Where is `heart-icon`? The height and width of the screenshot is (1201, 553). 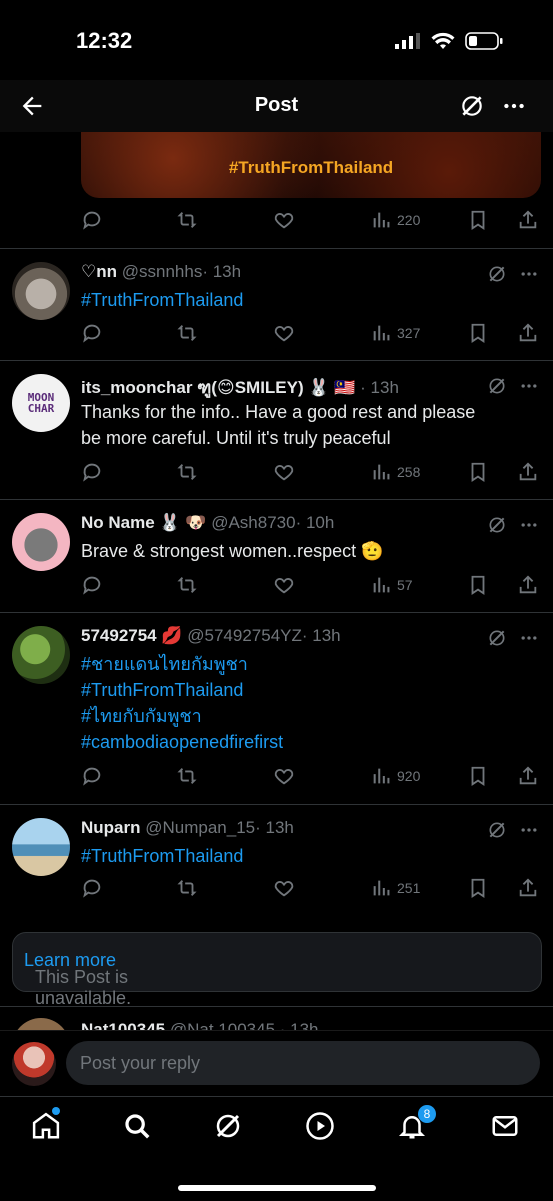
heart-icon is located at coordinates (284, 473).